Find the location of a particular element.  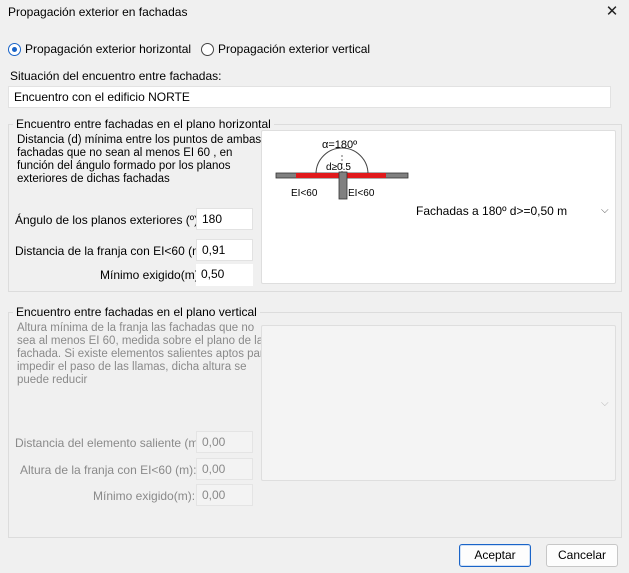

altura-input: 0,00 is located at coordinates (224, 469).